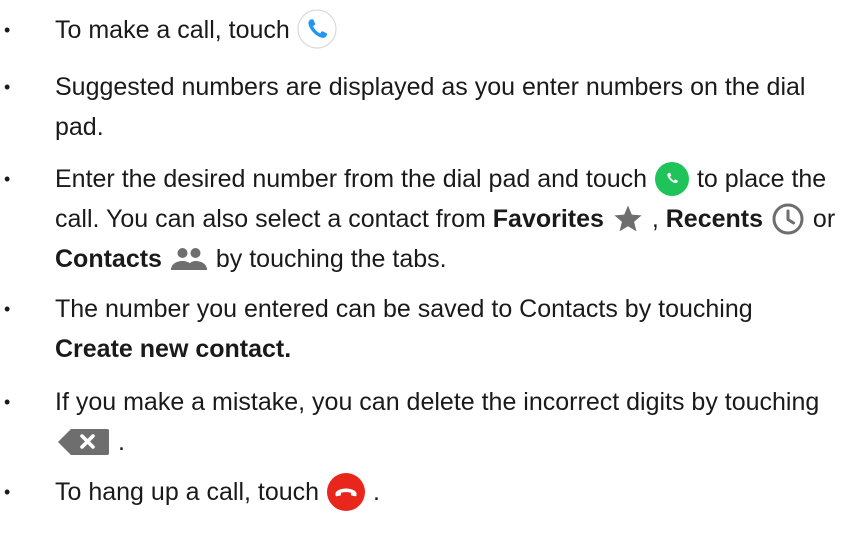  I want to click on recents-label: Recents, so click(714, 219).